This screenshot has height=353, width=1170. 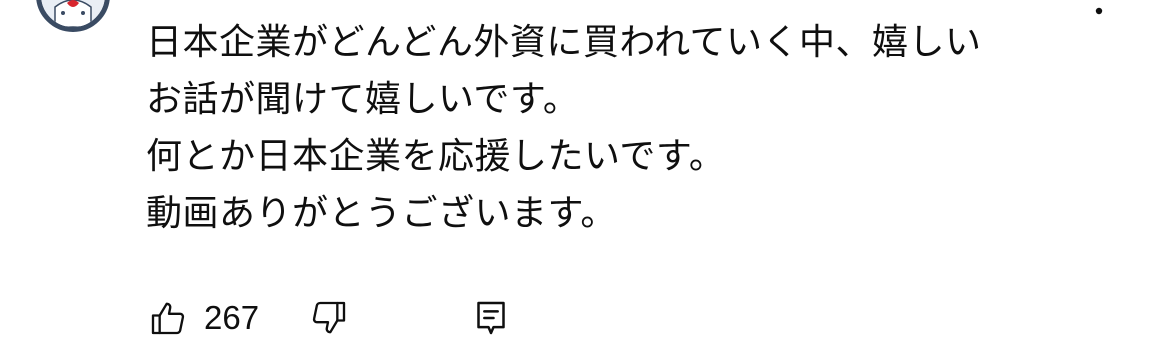 I want to click on avatar, so click(x=73, y=16).